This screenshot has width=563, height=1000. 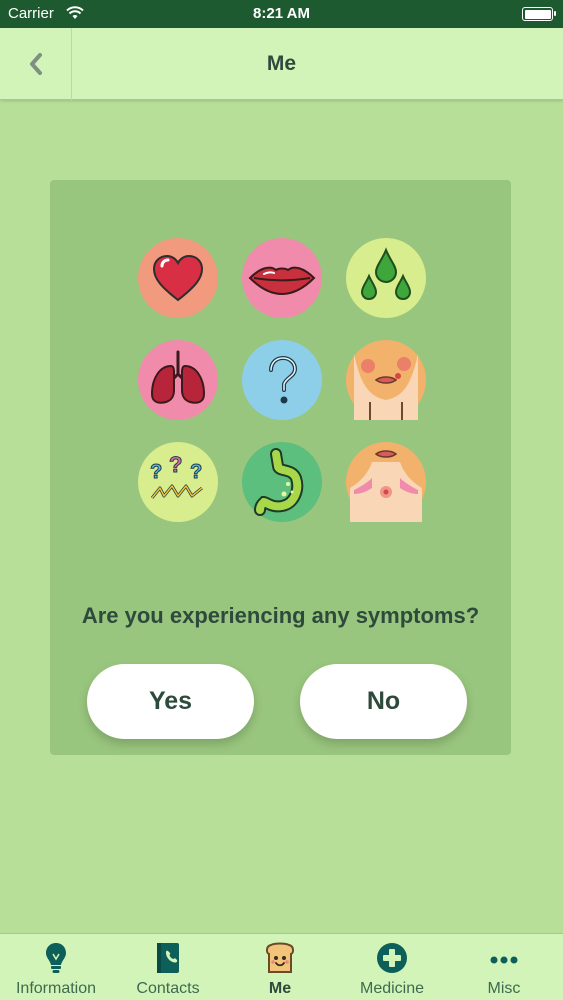 I want to click on page-title: Me, so click(x=281, y=63).